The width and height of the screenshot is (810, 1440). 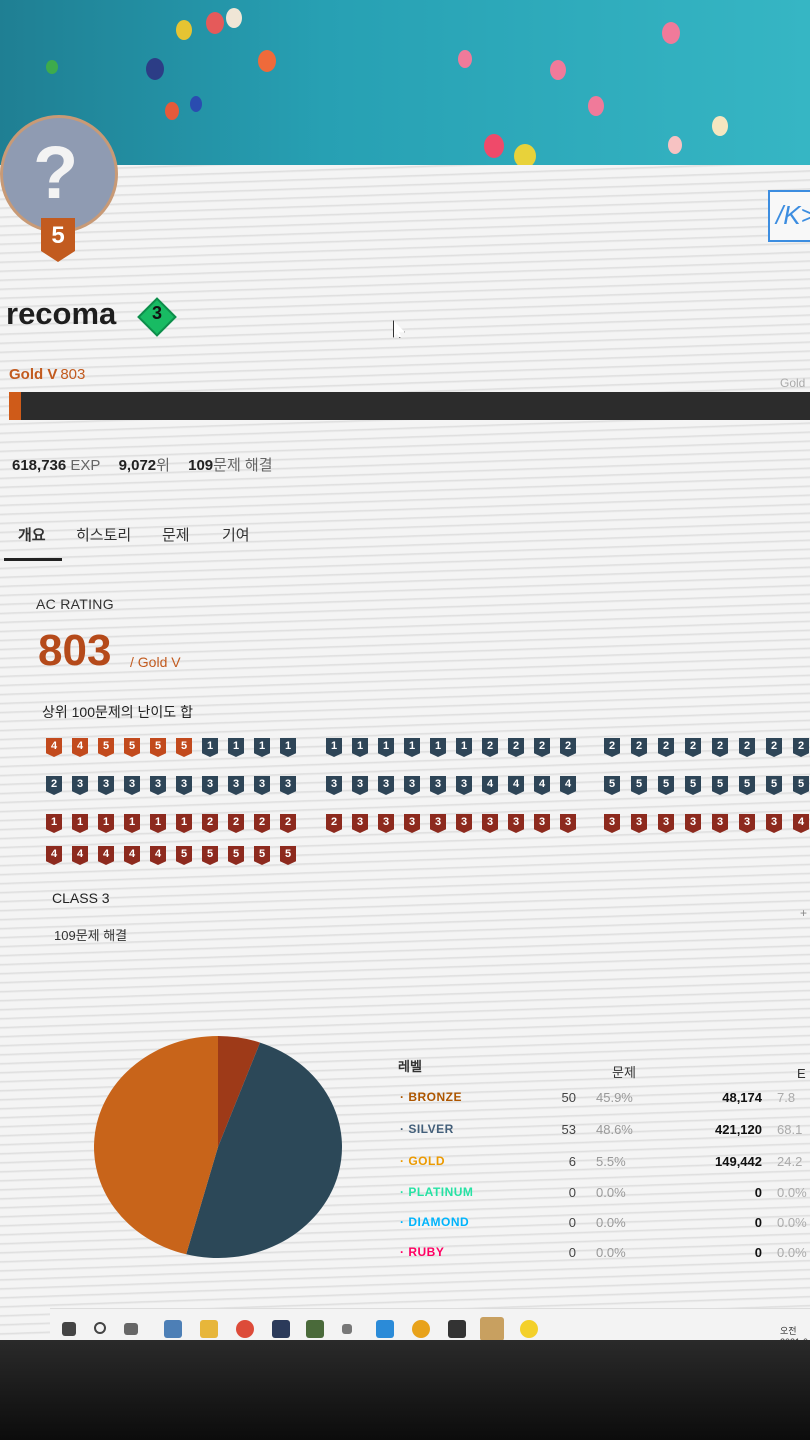 I want to click on app-icon, so click(x=281, y=1329).